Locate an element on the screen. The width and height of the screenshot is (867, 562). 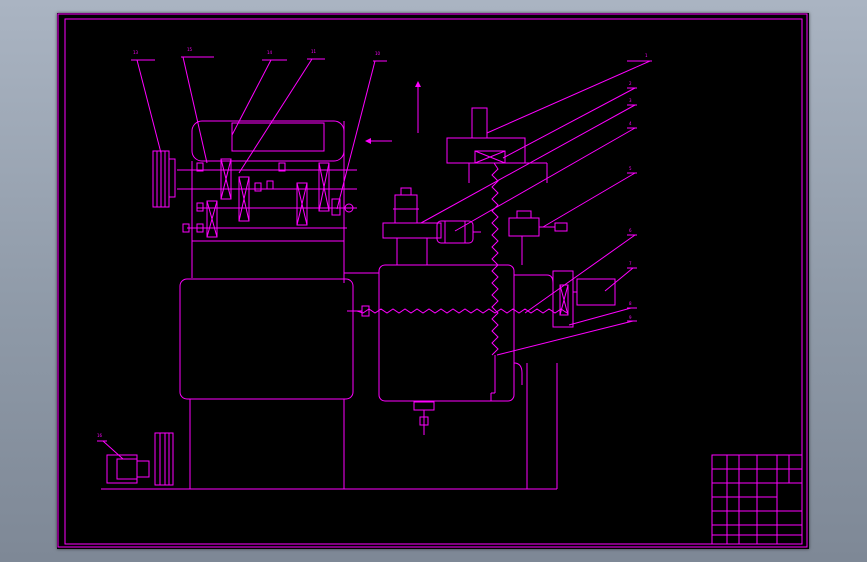
callout-4: 4 is located at coordinates (630, 123).